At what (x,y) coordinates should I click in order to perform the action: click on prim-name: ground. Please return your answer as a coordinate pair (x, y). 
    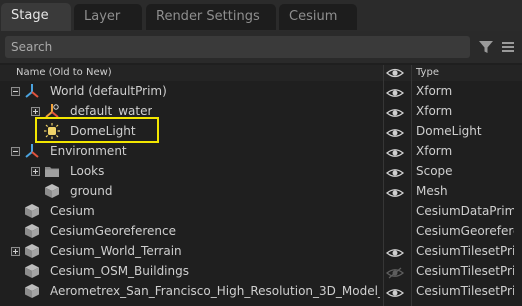
    Looking at the image, I should click on (91, 191).